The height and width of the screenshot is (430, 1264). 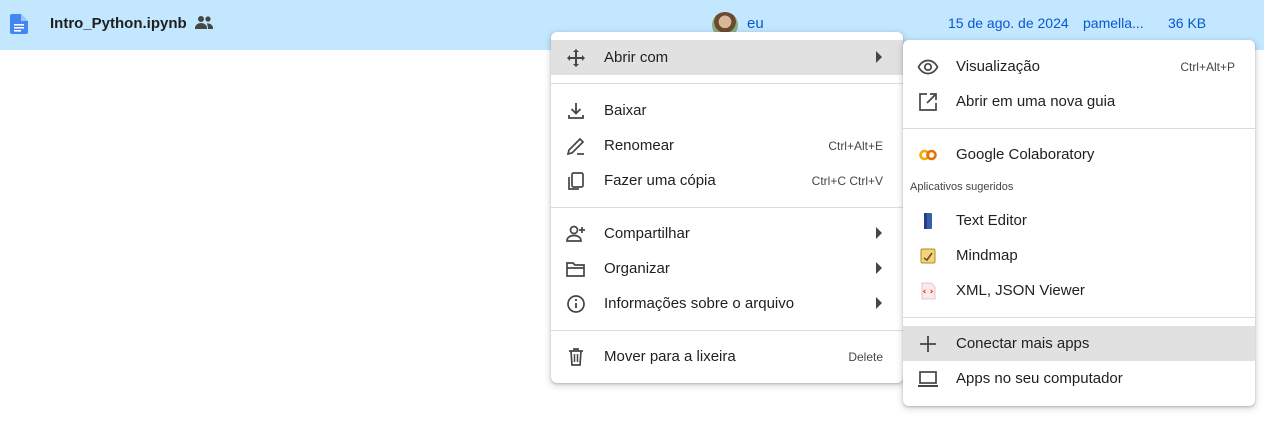 I want to click on menu-item-label: Informações sobre o arquivo, so click(x=699, y=303).